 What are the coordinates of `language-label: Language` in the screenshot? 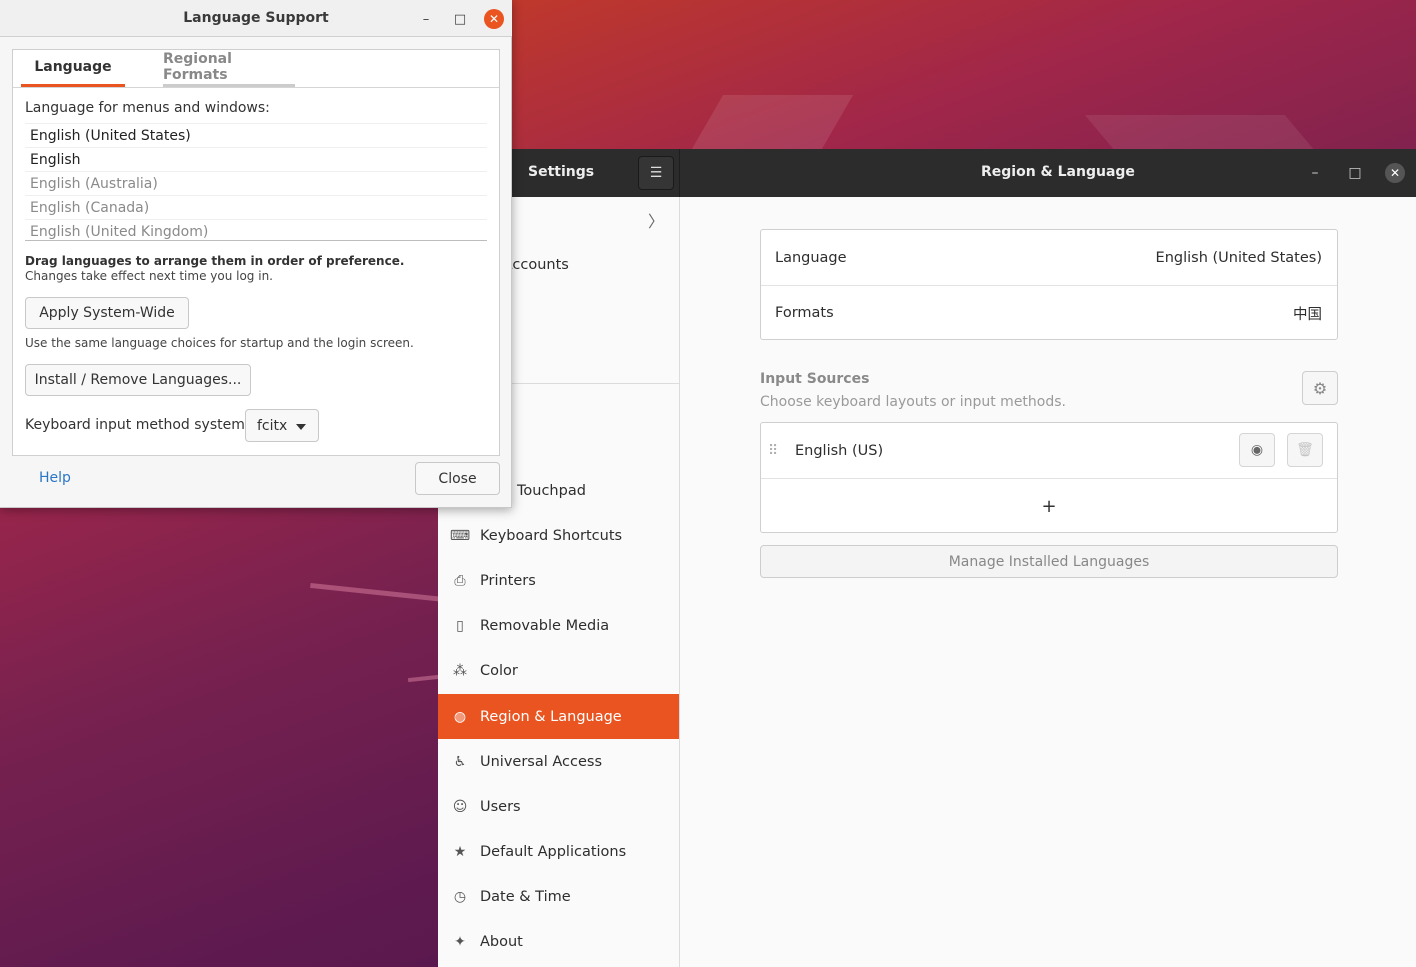 It's located at (811, 257).